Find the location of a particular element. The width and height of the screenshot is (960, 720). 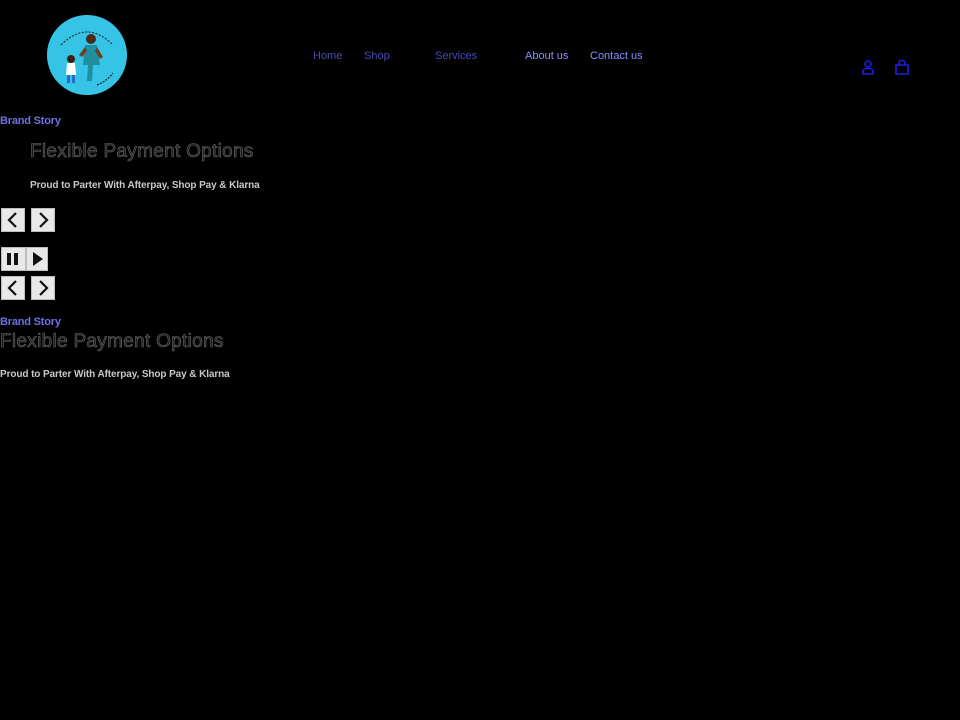

pause-icon is located at coordinates (12, 259).